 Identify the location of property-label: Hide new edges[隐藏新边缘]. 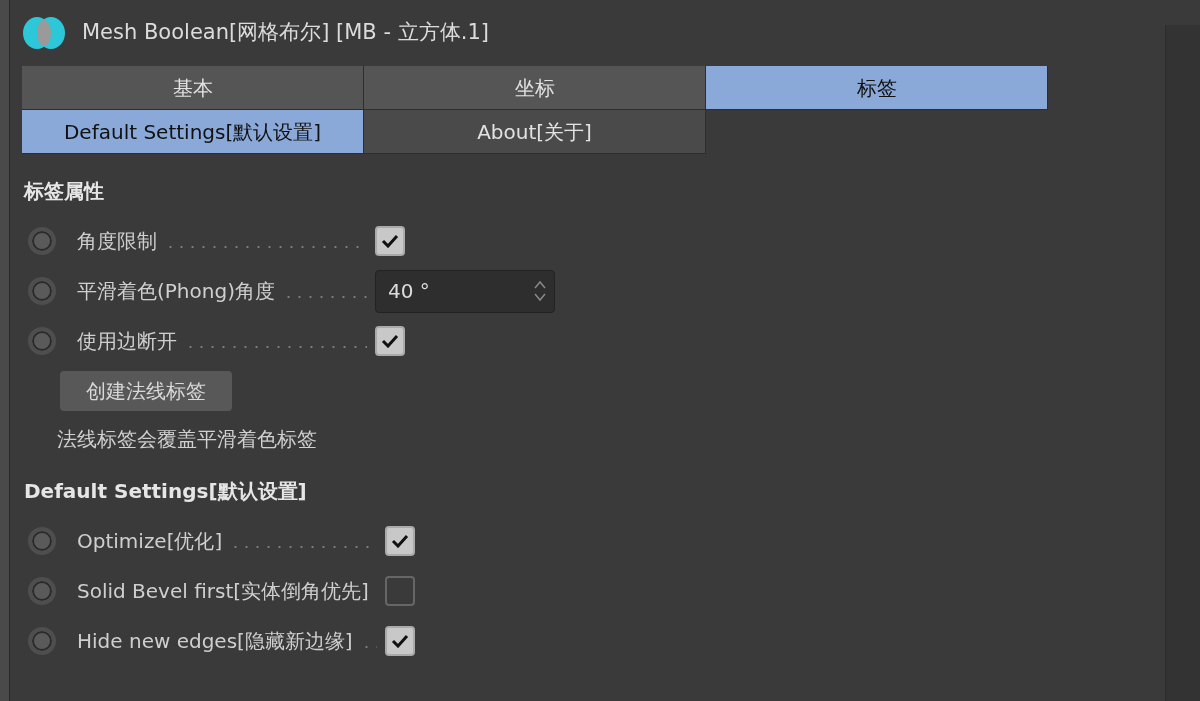
(215, 641).